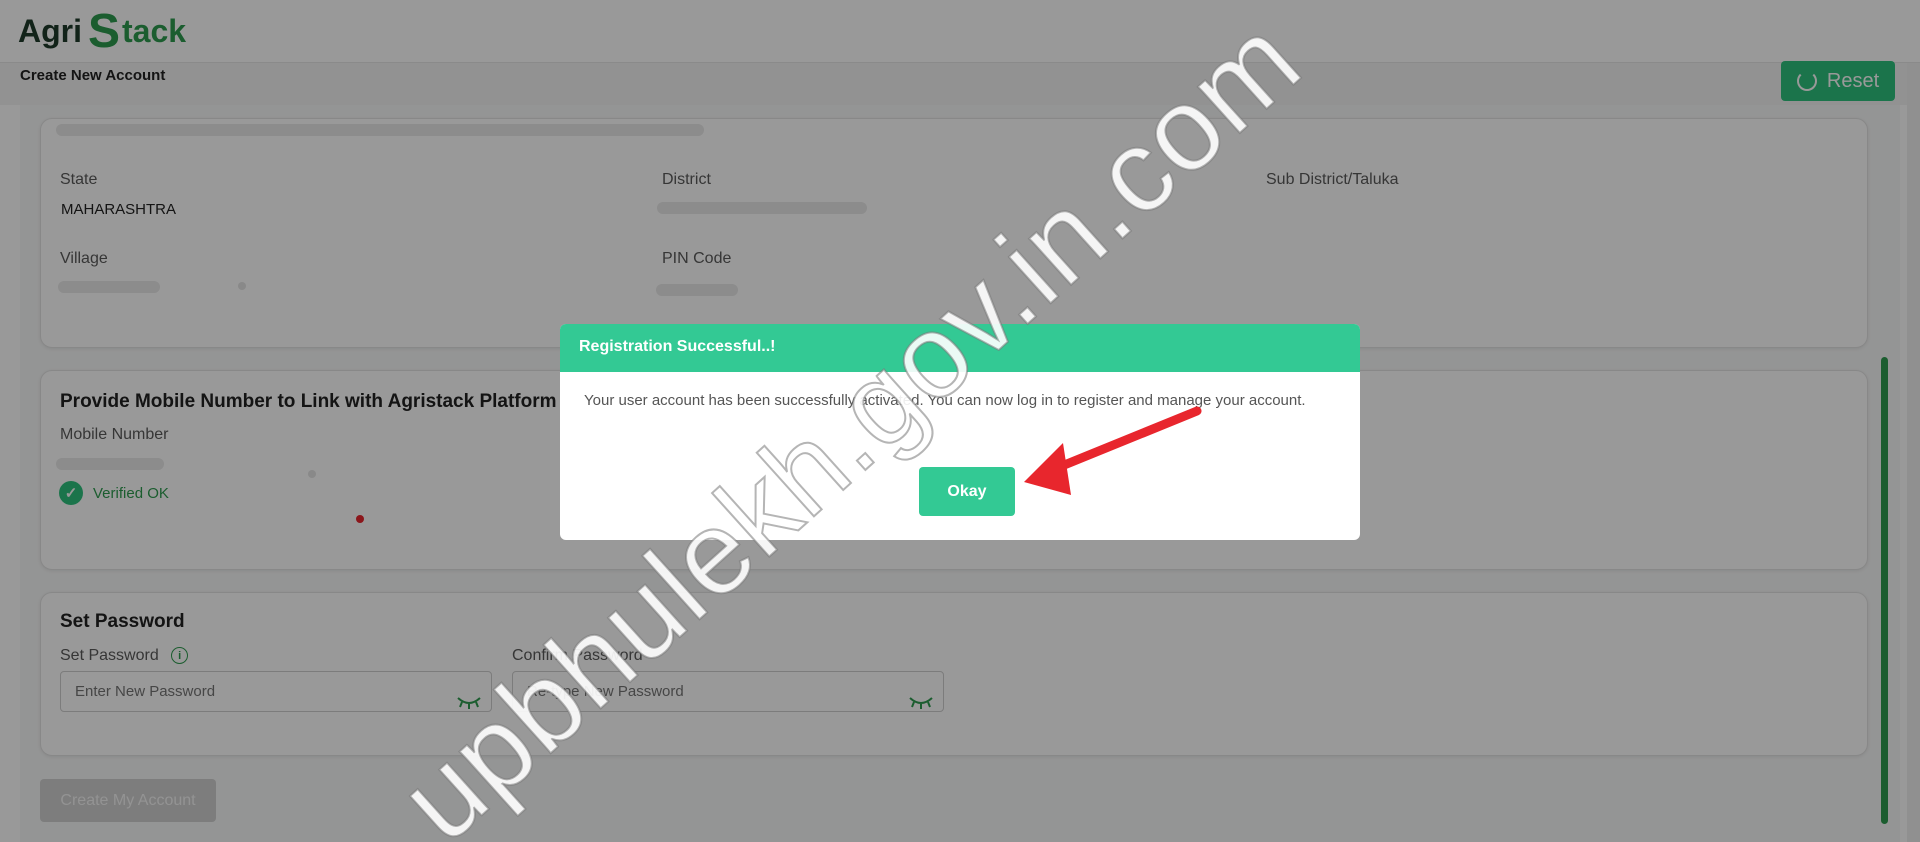 This screenshot has height=842, width=1920. Describe the element at coordinates (960, 348) in the screenshot. I see `dialog-title: Registration Successful..!` at that location.